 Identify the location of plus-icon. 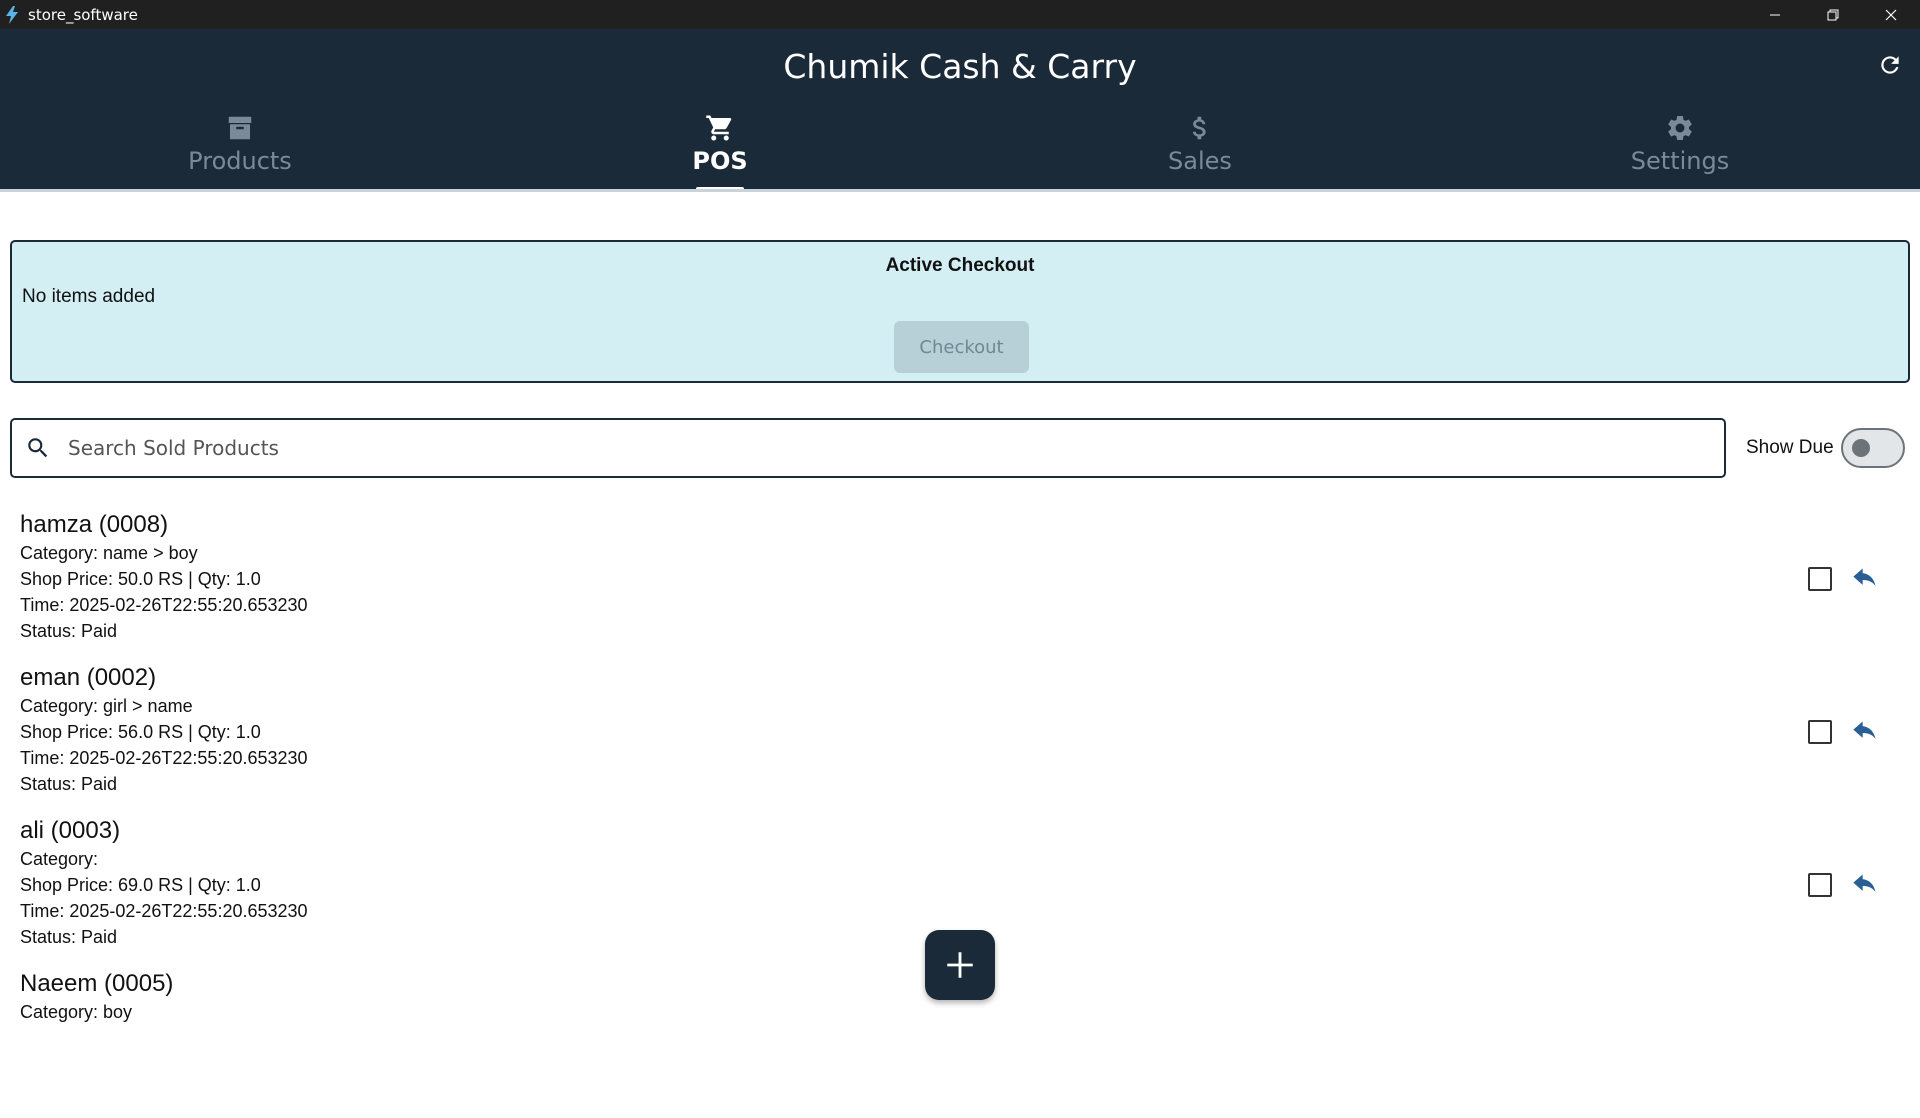
(960, 965).